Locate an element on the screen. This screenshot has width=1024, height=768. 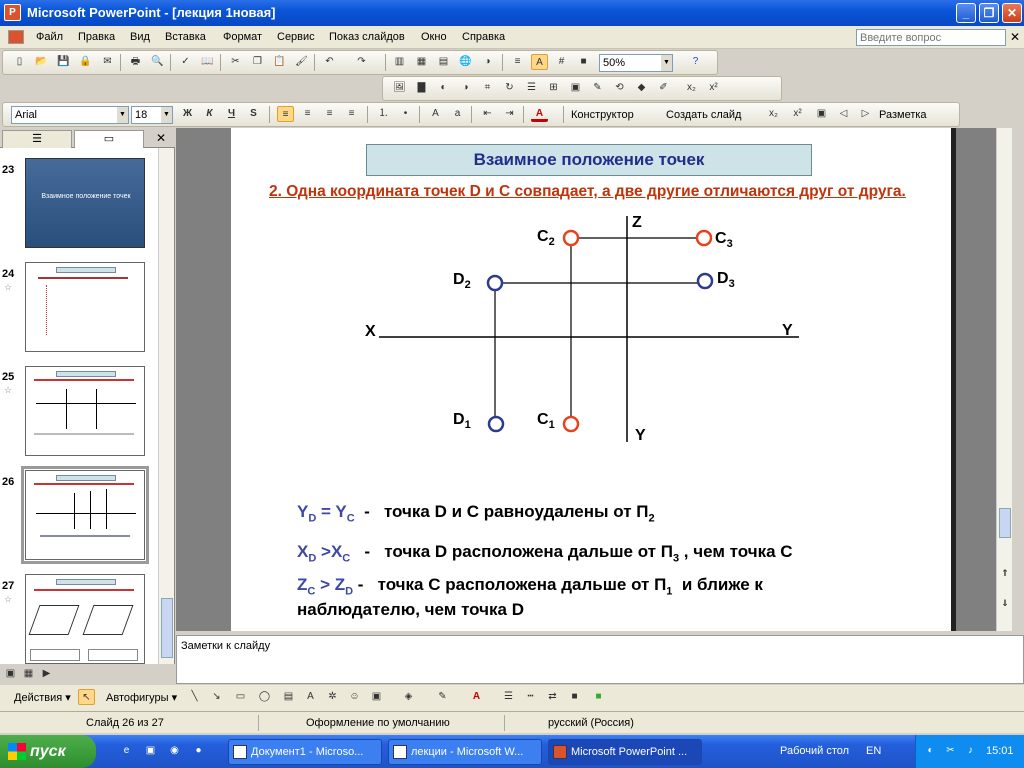
color-grayscale-icon: ◑ is located at coordinates (487, 62).